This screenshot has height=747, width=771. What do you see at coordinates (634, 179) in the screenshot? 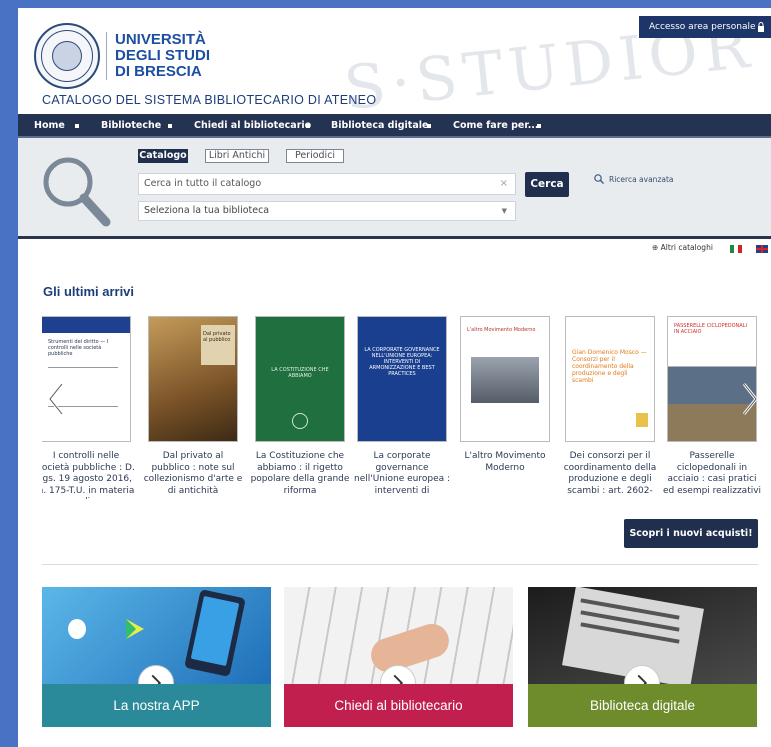
I see `advanced-search-link: Ricerca avanzata` at bounding box center [634, 179].